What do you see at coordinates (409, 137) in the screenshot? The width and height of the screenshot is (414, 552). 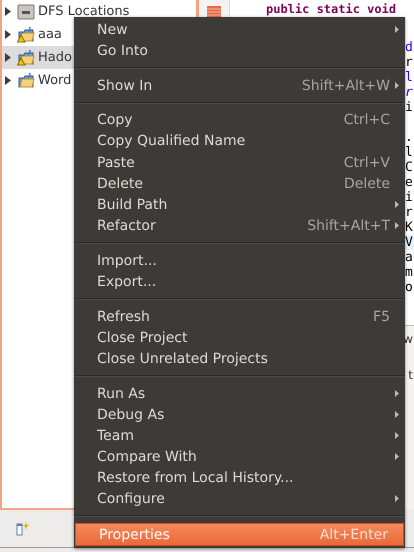 I see `code-fragment: .` at bounding box center [409, 137].